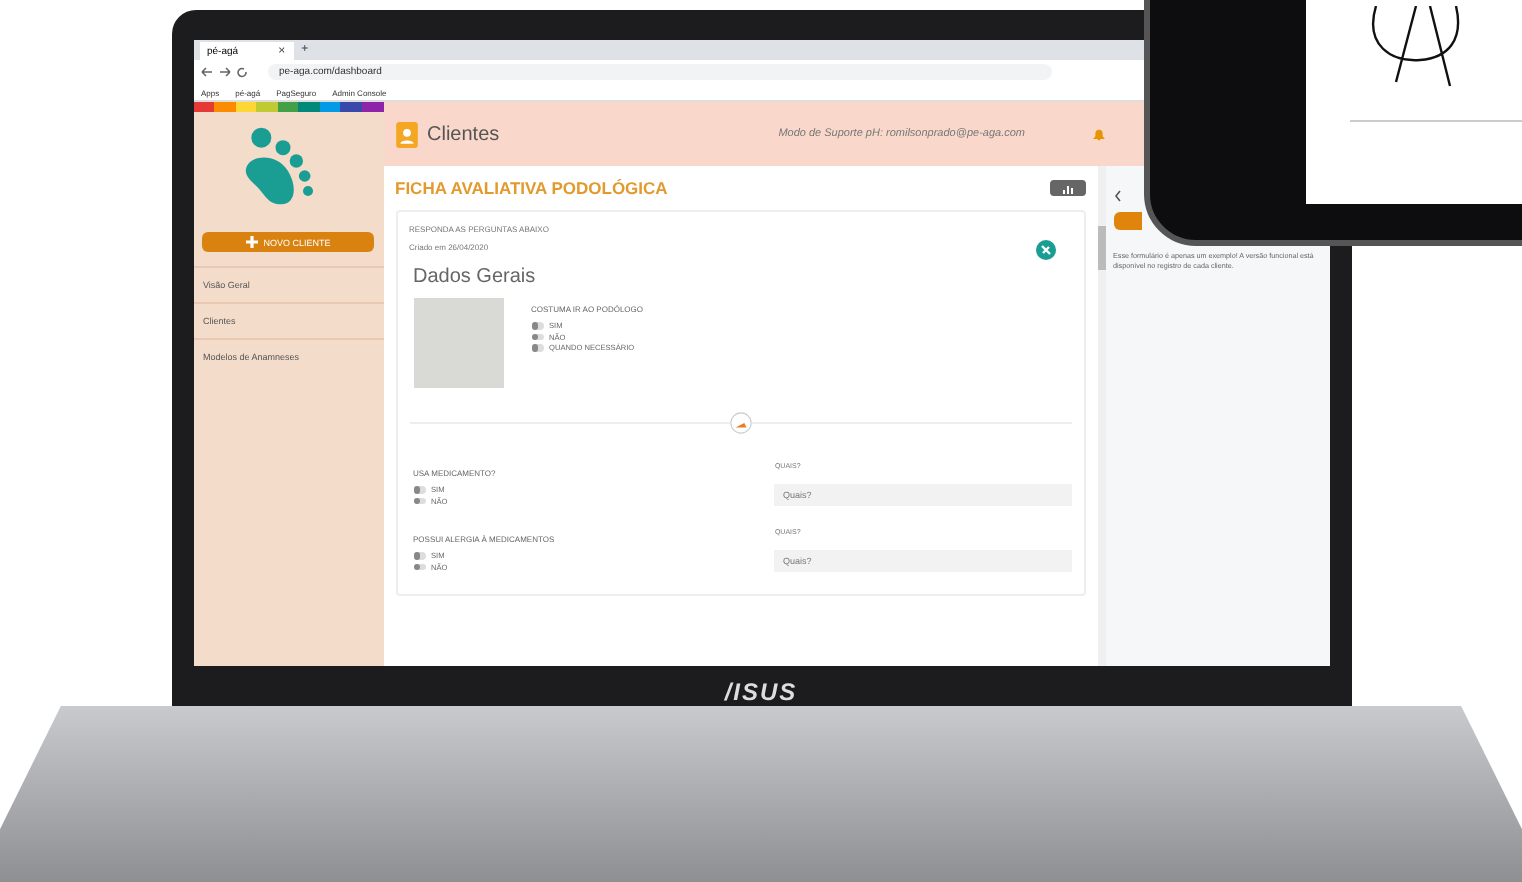  What do you see at coordinates (740, 423) in the screenshot?
I see `footcare-icon` at bounding box center [740, 423].